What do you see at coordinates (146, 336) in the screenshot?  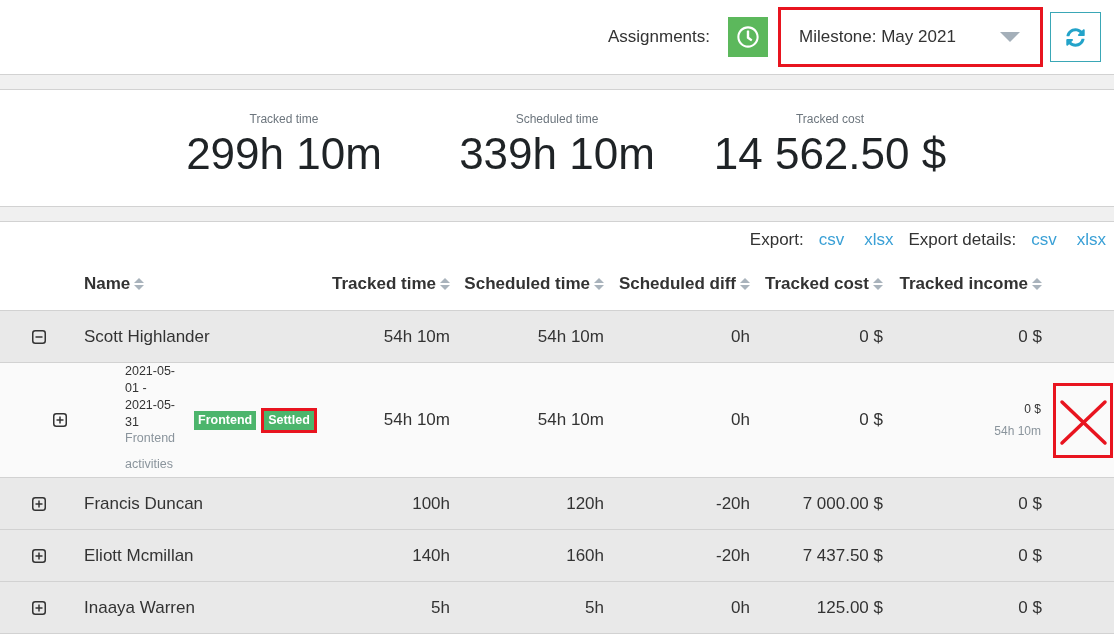 I see `person-name: Scott Highlander` at bounding box center [146, 336].